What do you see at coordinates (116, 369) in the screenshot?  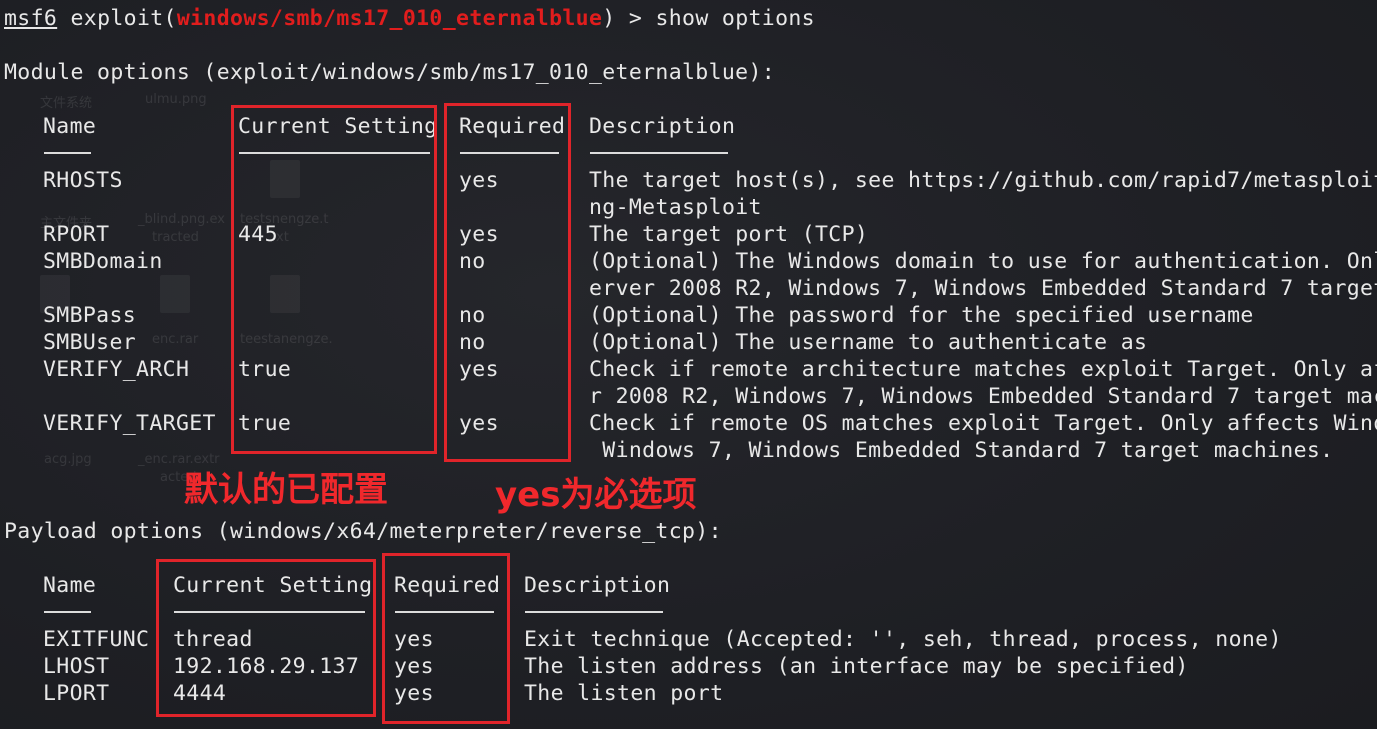 I see `module-option-name: VERIFY_ARCH` at bounding box center [116, 369].